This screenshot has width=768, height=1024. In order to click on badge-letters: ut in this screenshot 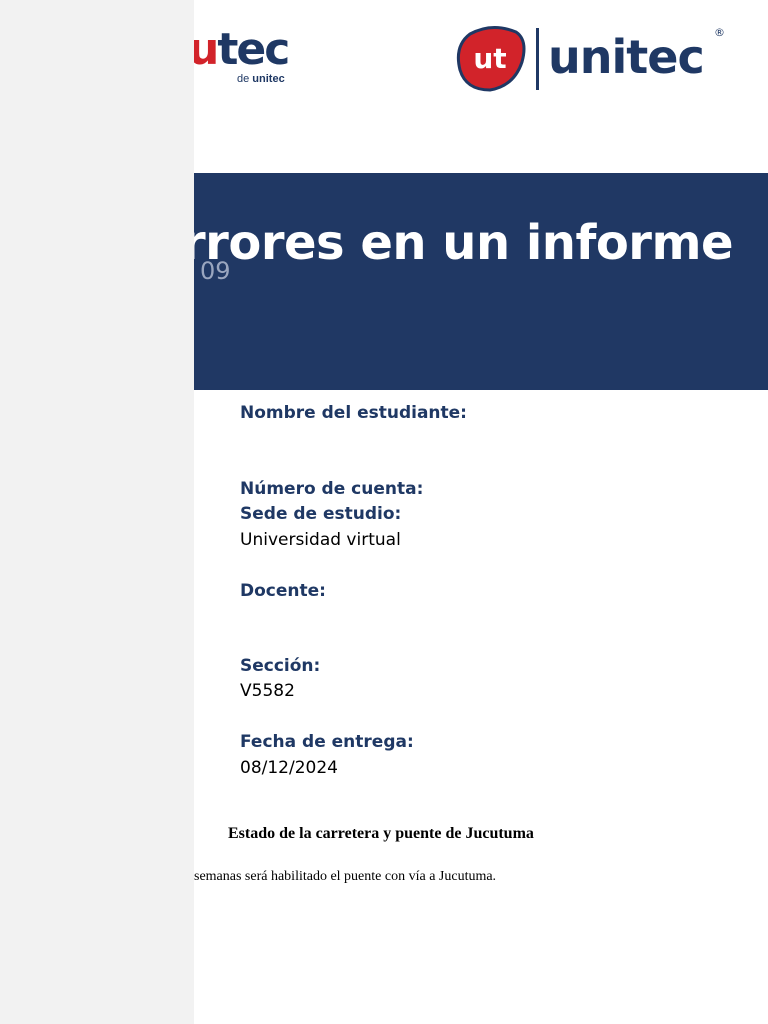, I will do `click(489, 58)`.